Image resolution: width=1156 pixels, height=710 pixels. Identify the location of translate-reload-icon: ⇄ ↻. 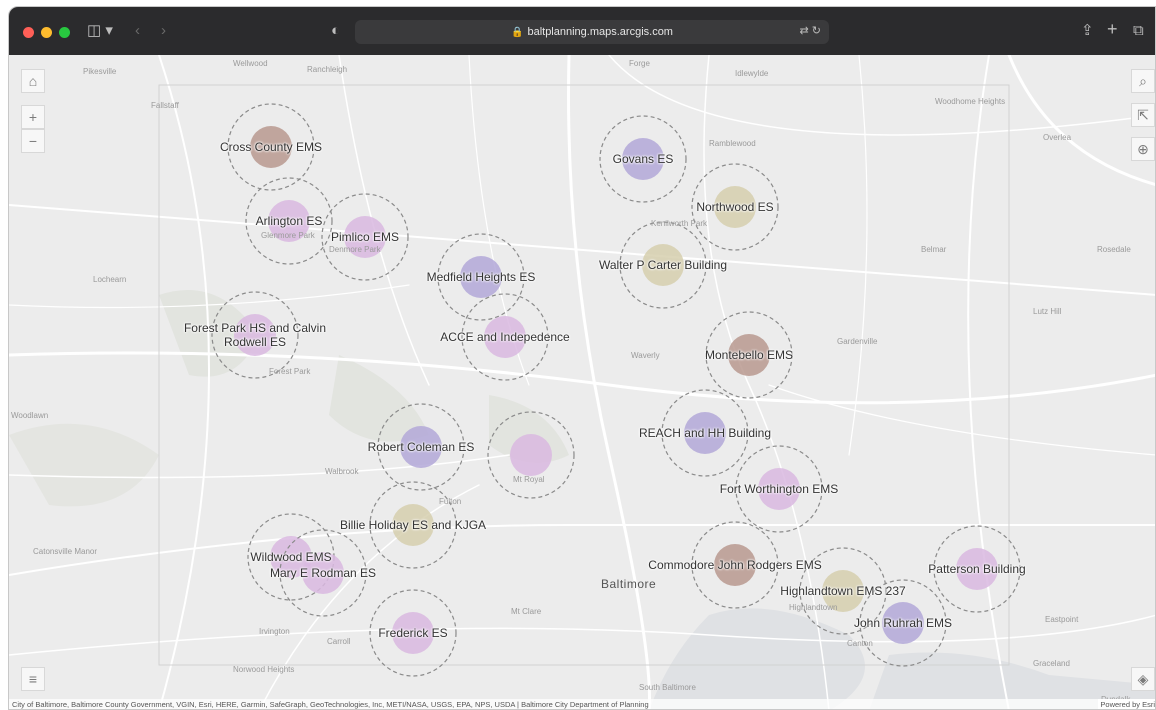
(811, 30).